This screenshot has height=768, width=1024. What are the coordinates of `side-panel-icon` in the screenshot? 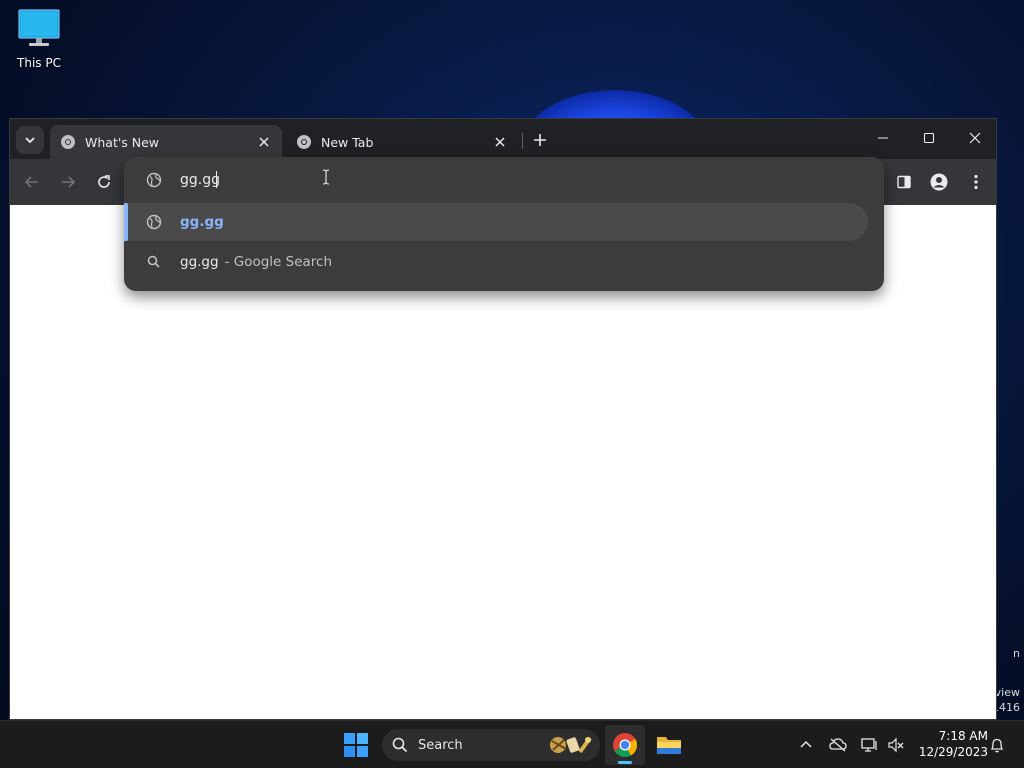 It's located at (904, 182).